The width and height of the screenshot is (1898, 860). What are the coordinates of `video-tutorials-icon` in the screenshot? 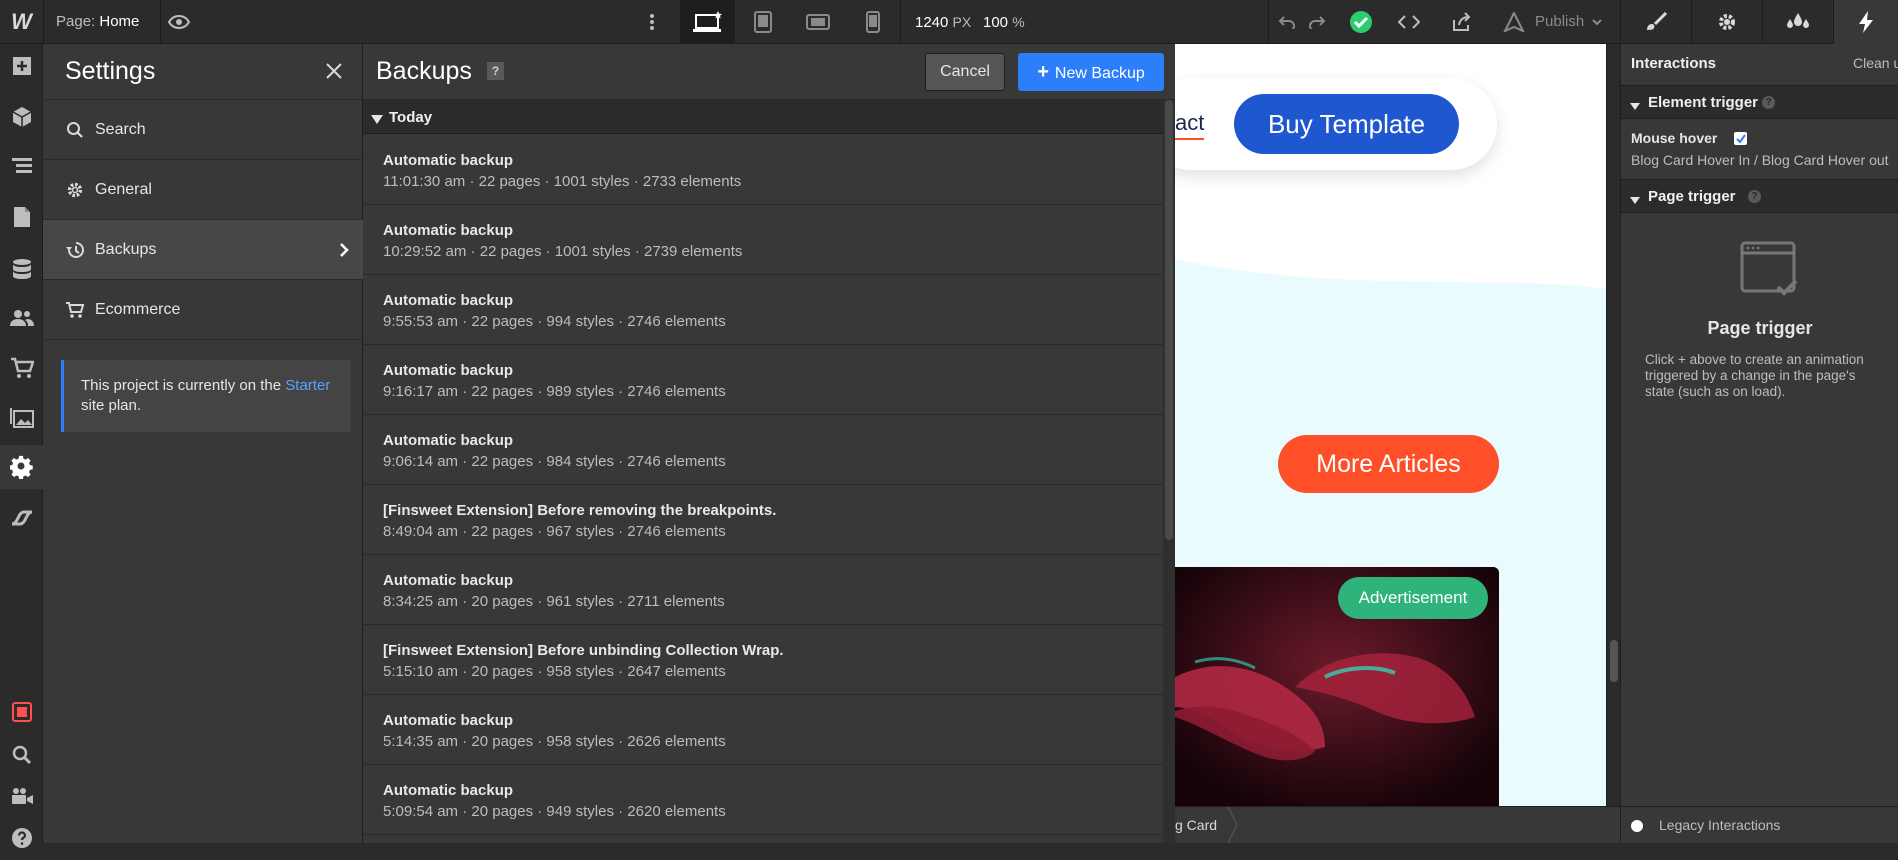 It's located at (21, 796).